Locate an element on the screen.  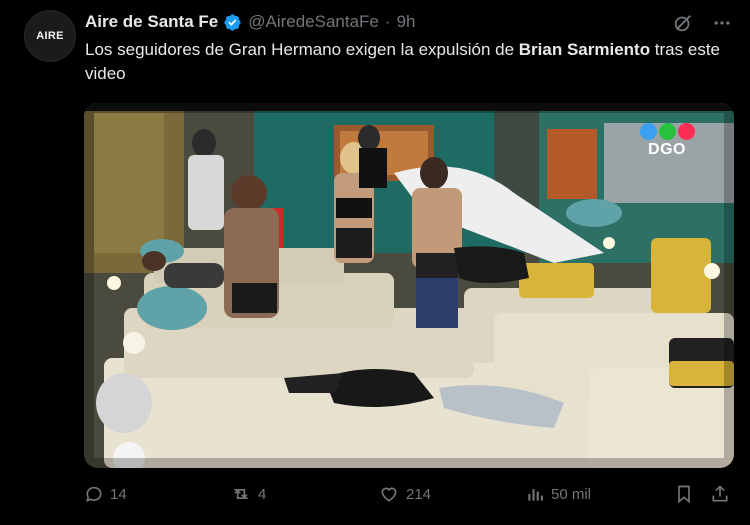
views-icon is located at coordinates (535, 495).